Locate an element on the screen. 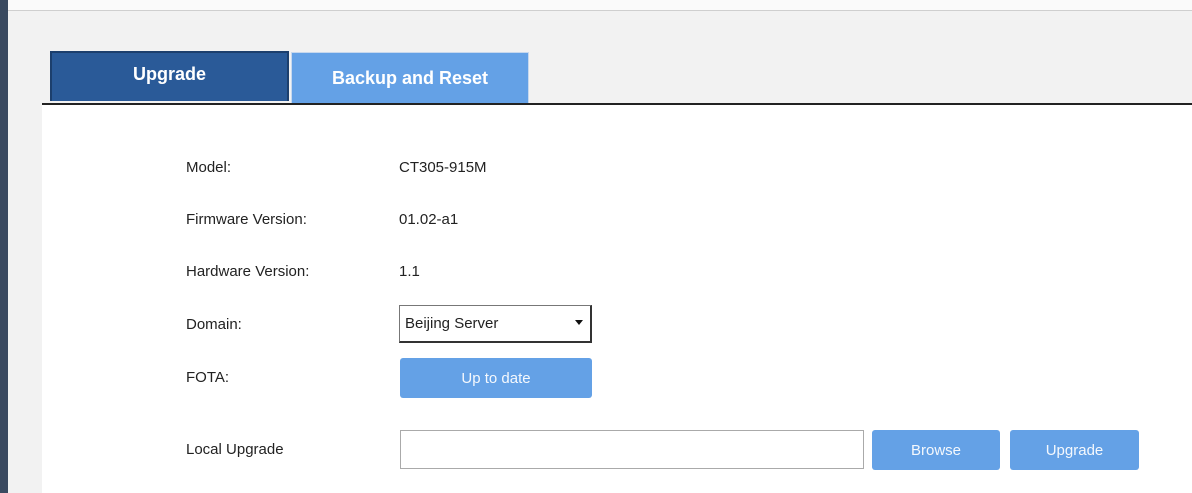 This screenshot has width=1192, height=493. sidebar-edge is located at coordinates (4, 246).